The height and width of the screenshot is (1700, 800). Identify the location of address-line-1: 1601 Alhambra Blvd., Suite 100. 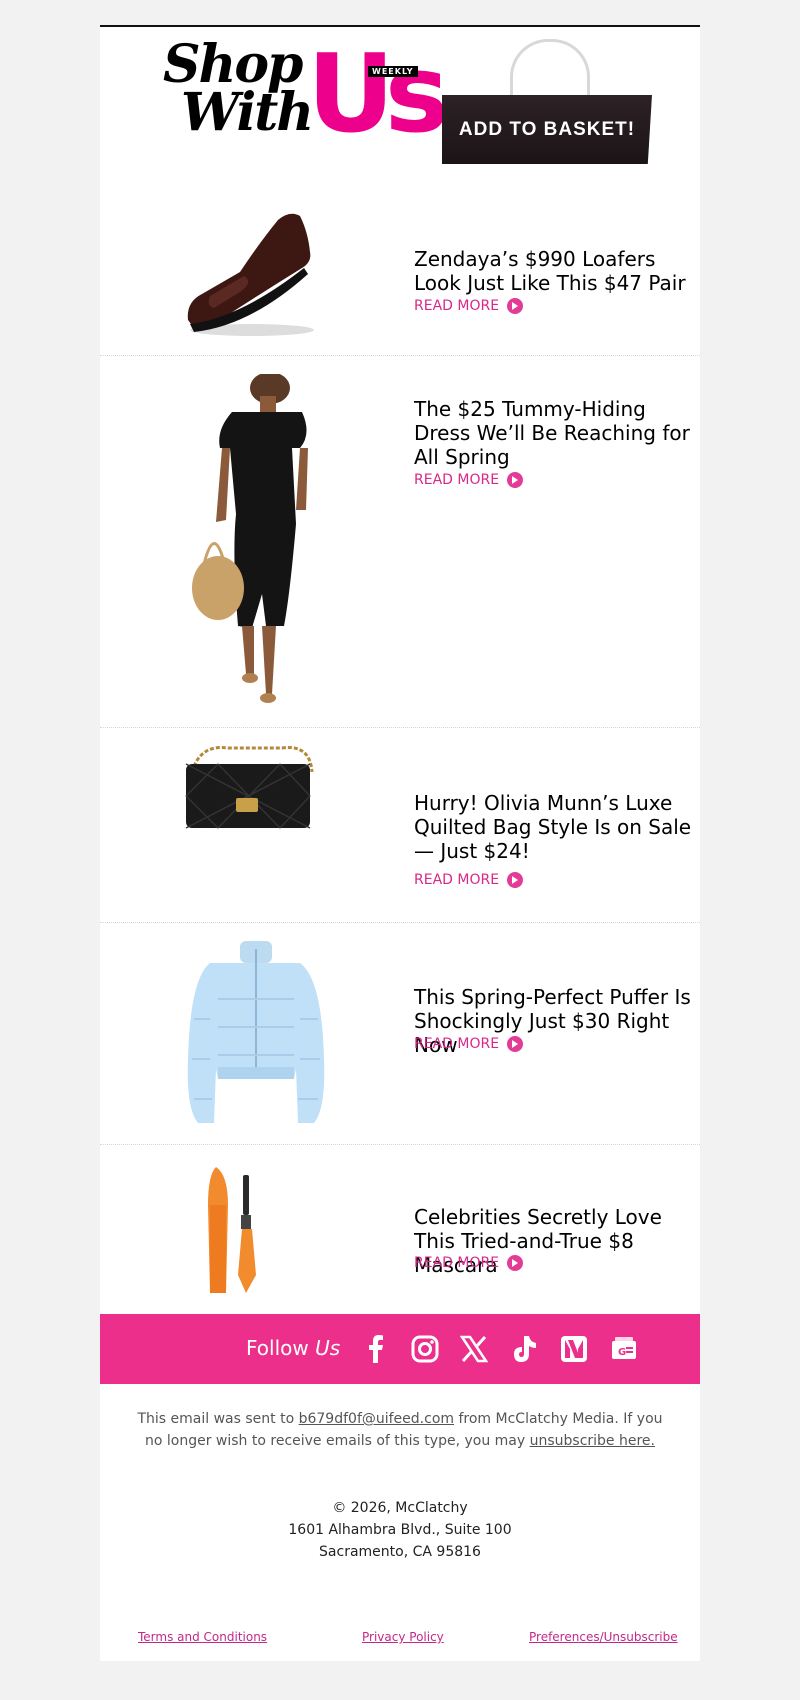
(400, 1530).